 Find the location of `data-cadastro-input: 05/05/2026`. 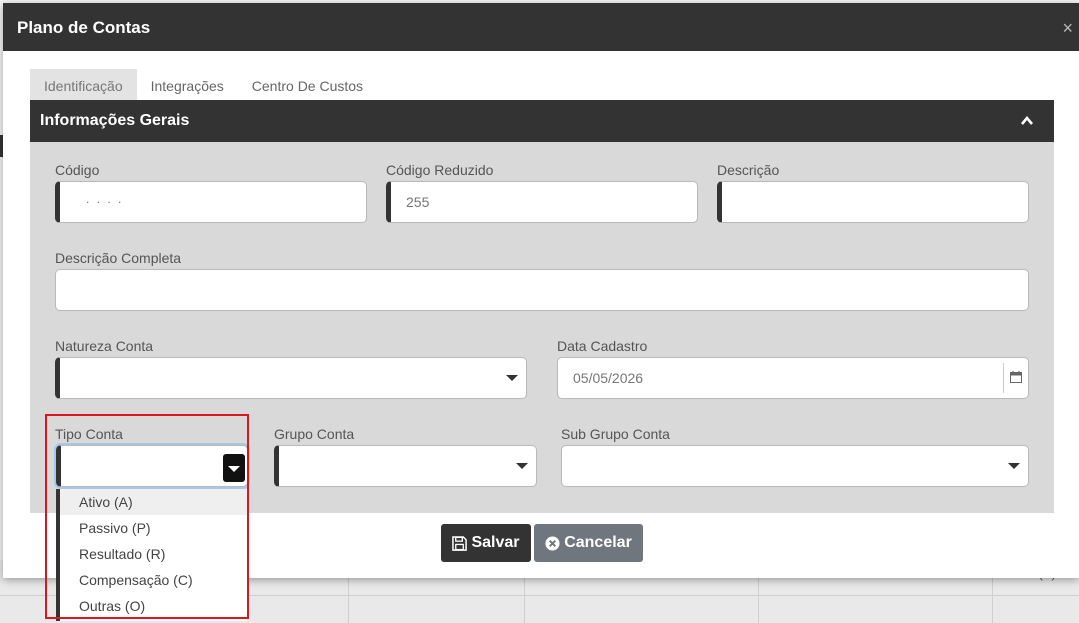

data-cadastro-input: 05/05/2026 is located at coordinates (793, 378).